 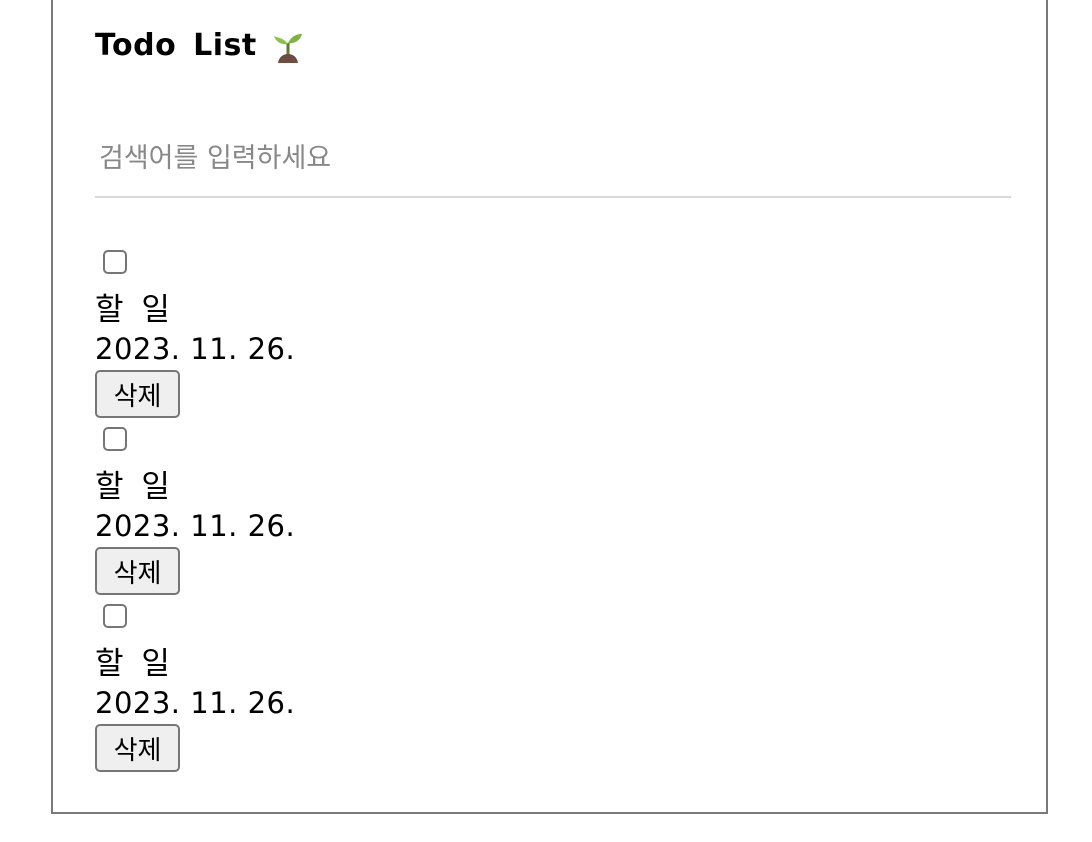 I want to click on seedling-icon, so click(x=288, y=46).